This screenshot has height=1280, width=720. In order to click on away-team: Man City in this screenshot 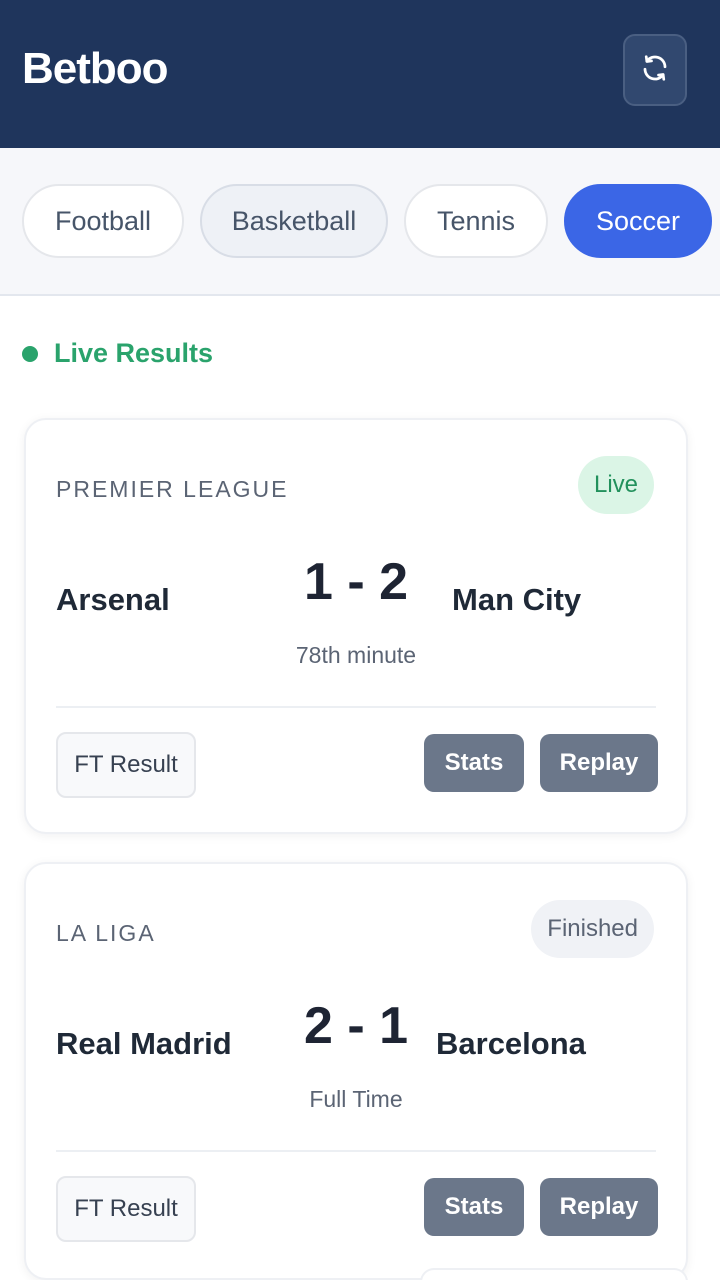, I will do `click(517, 599)`.